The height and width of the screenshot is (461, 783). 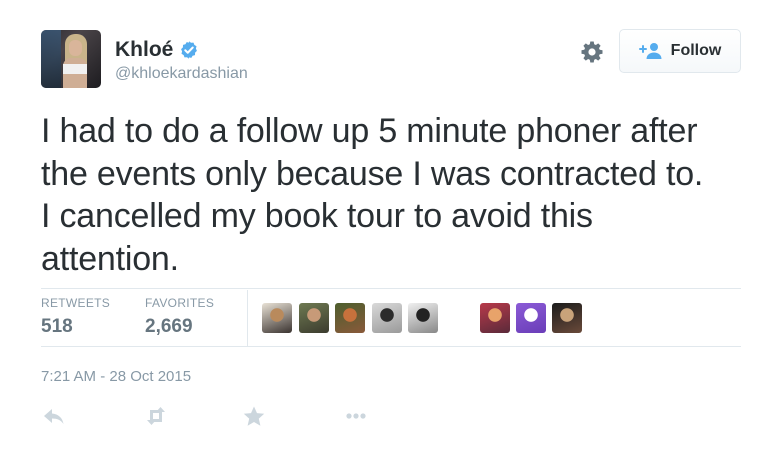 I want to click on user-name-row: Khloé, so click(x=157, y=50).